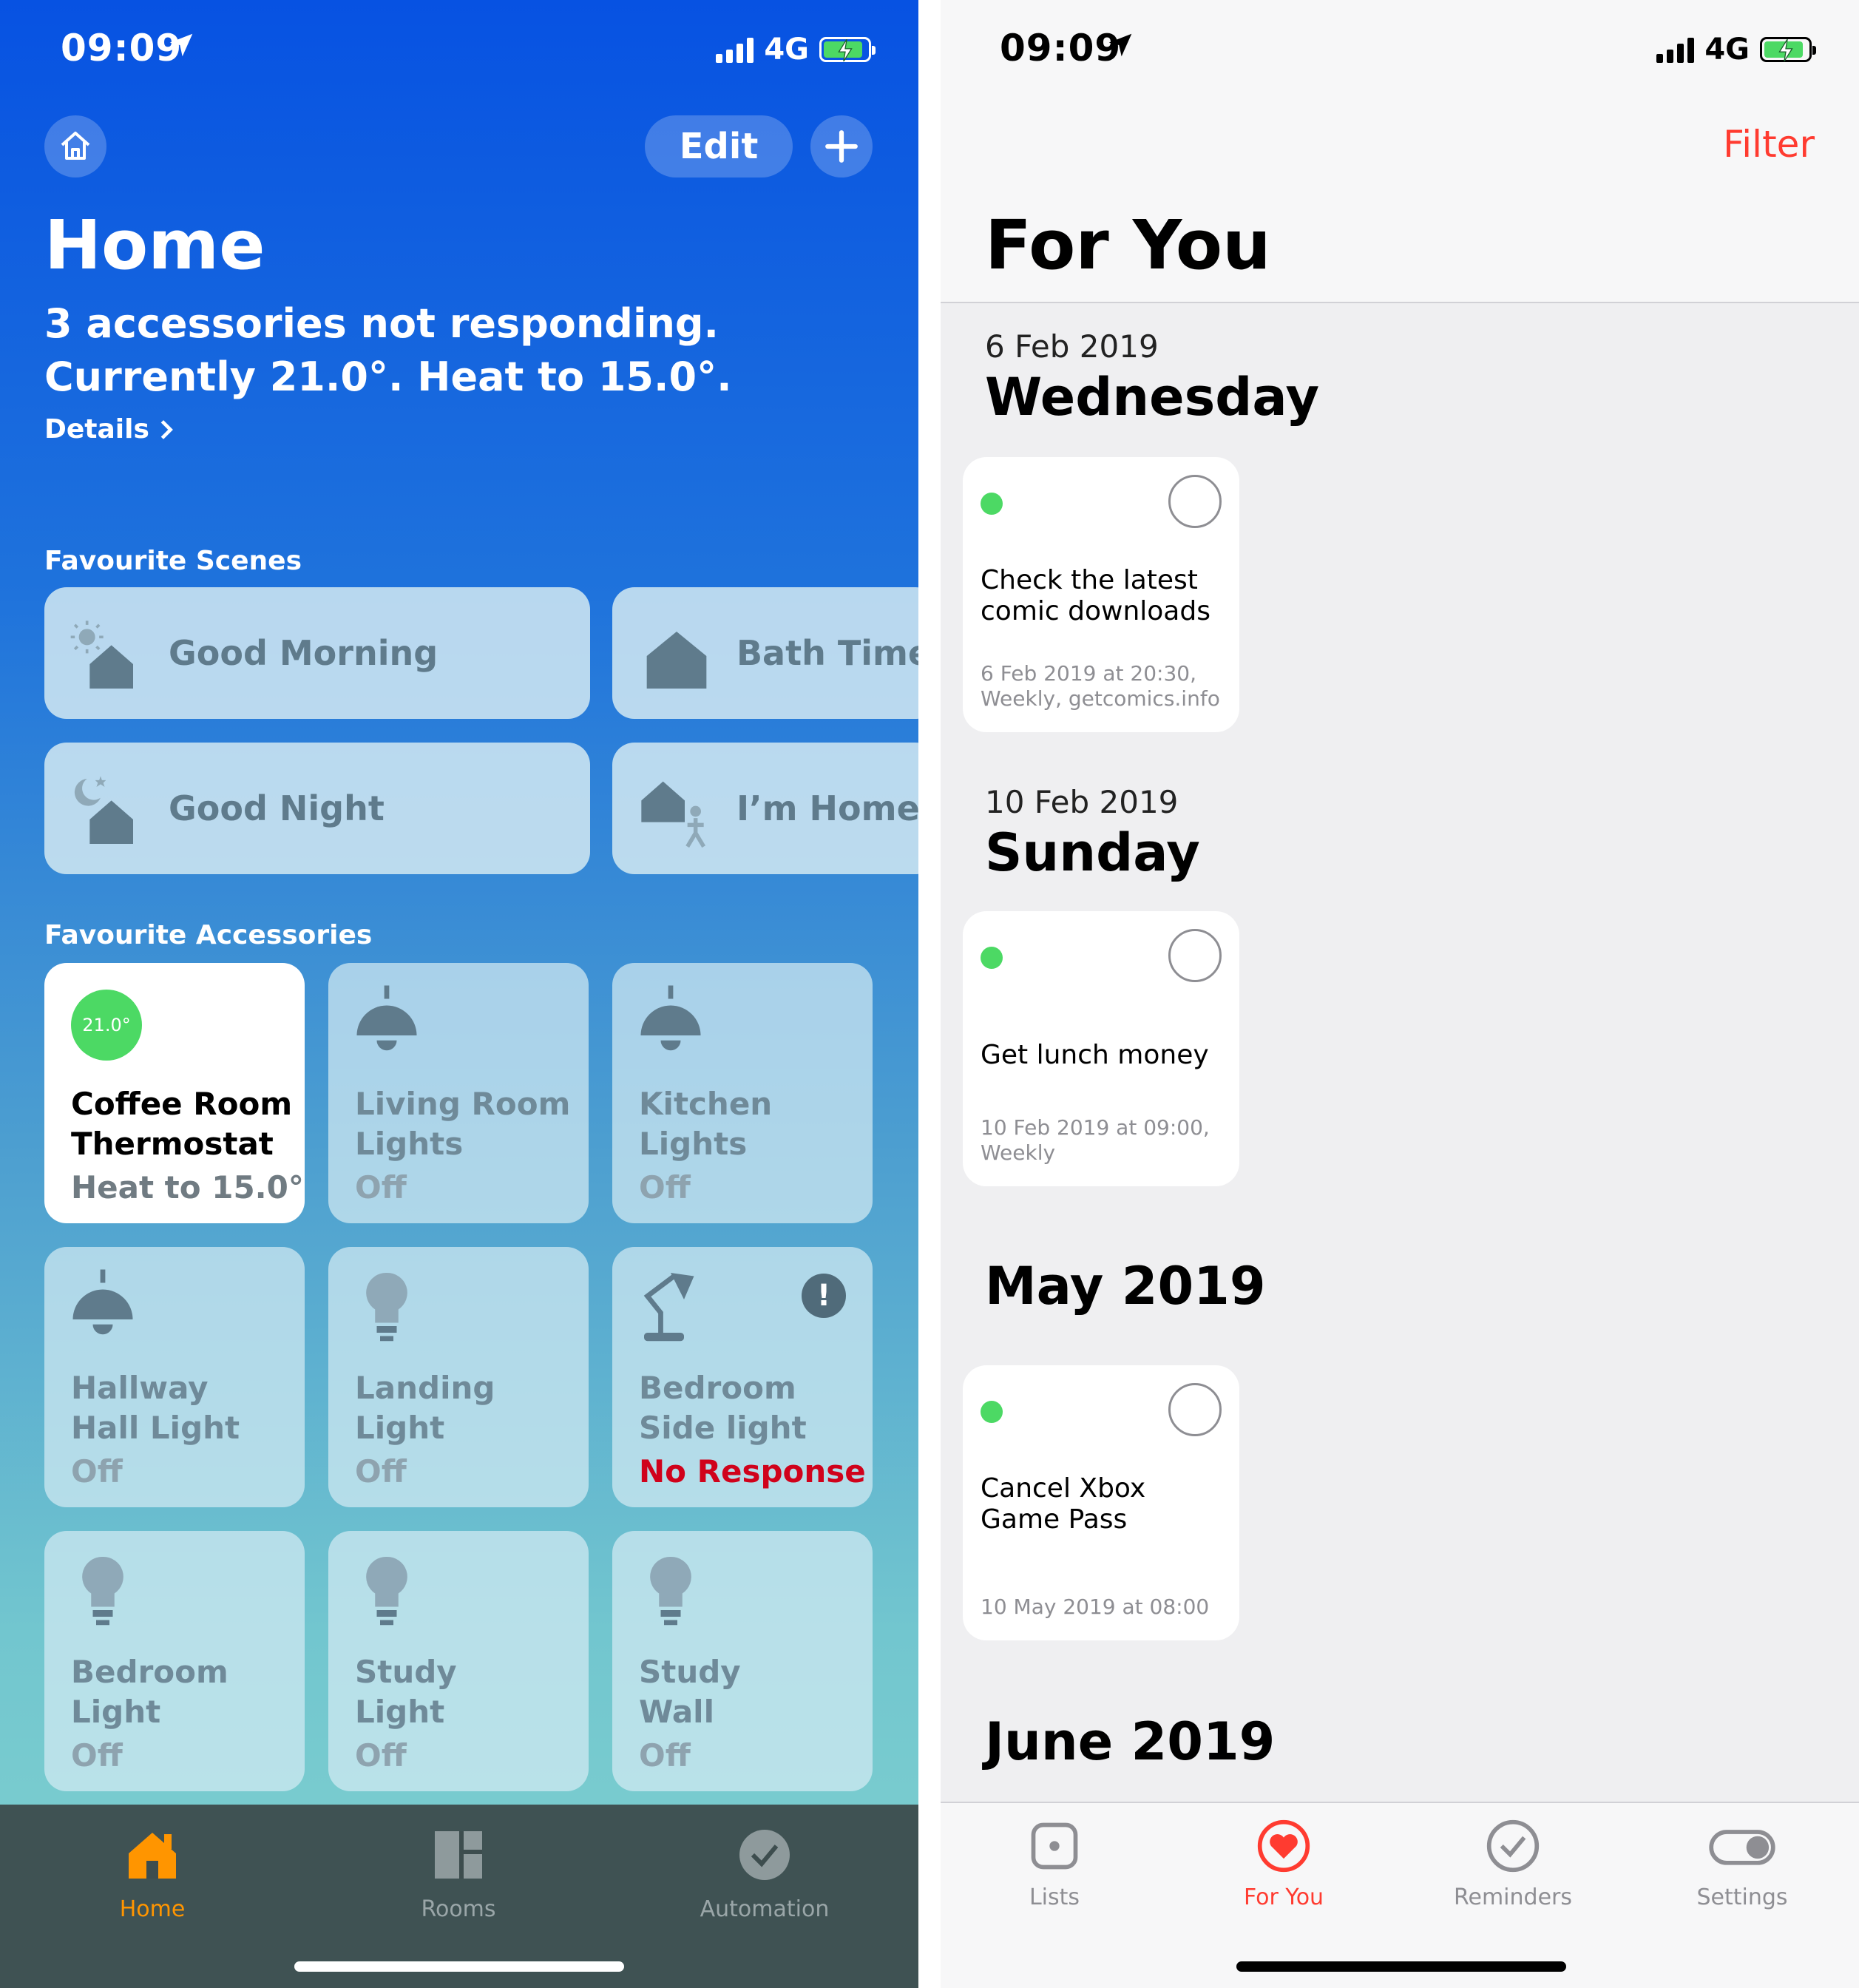 This screenshot has width=1859, height=1988. I want to click on reminder-meta: 10 Feb 2019 at 09:00, Weekly, so click(1095, 1140).